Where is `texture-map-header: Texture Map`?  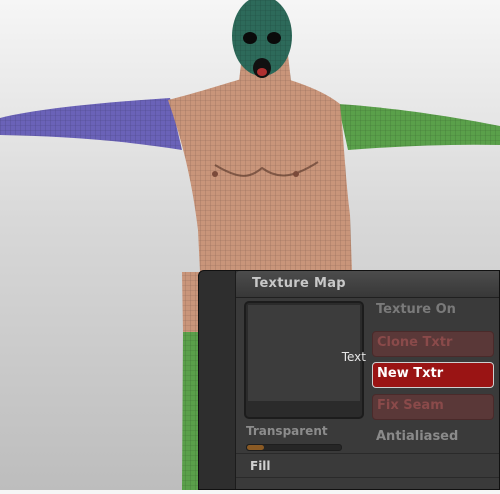
texture-map-header: Texture Map is located at coordinates (367, 284).